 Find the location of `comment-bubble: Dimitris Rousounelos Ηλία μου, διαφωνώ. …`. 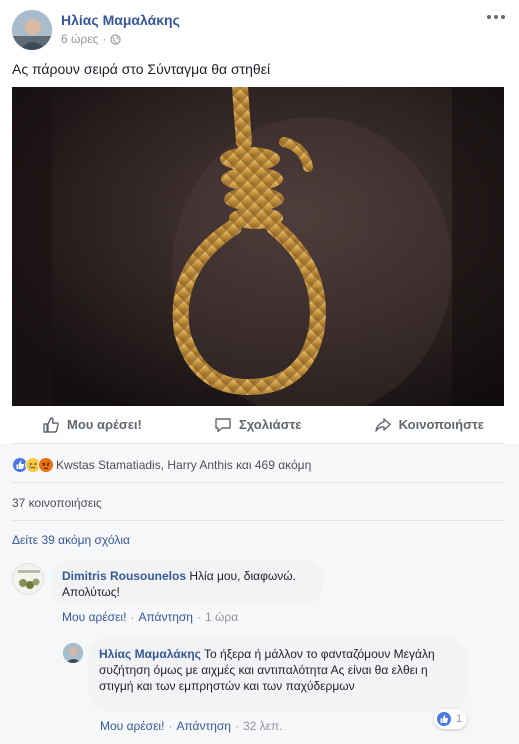

comment-bubble: Dimitris Rousounelos Ηλία μου, διαφωνώ. … is located at coordinates (187, 582).